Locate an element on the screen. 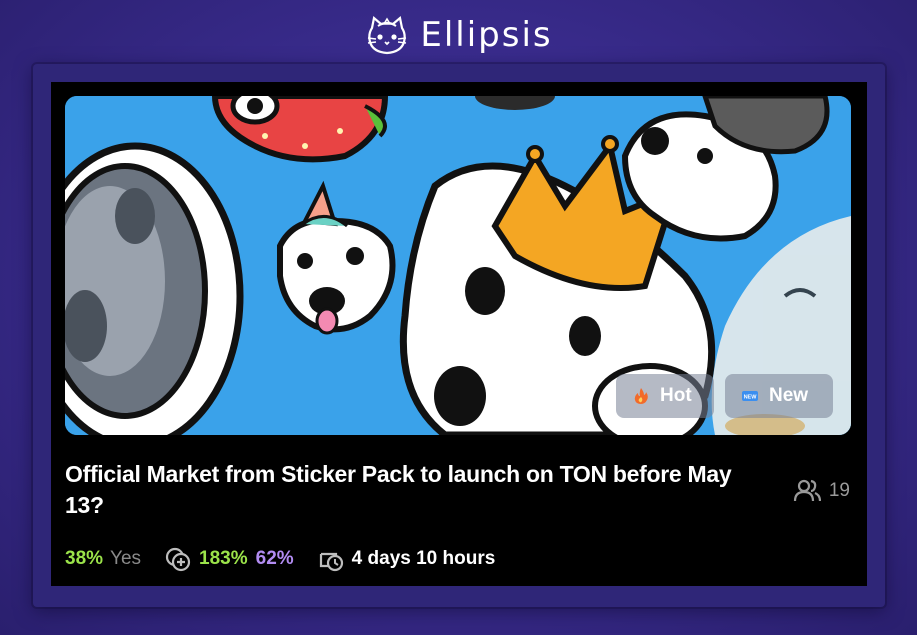  hot-tag-label: Hot is located at coordinates (676, 395).